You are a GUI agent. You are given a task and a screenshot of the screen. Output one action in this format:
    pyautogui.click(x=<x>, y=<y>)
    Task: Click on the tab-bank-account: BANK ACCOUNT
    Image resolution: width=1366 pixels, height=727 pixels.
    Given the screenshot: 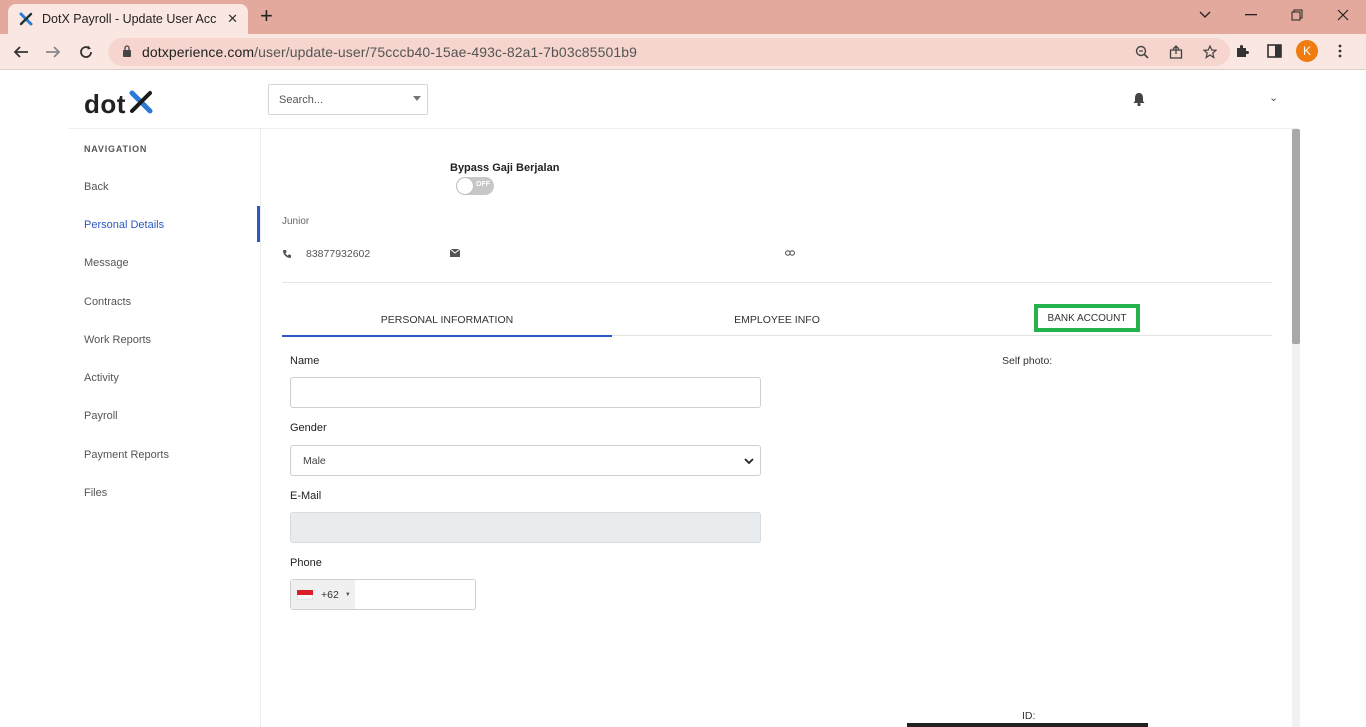 What is the action you would take?
    pyautogui.click(x=1087, y=318)
    